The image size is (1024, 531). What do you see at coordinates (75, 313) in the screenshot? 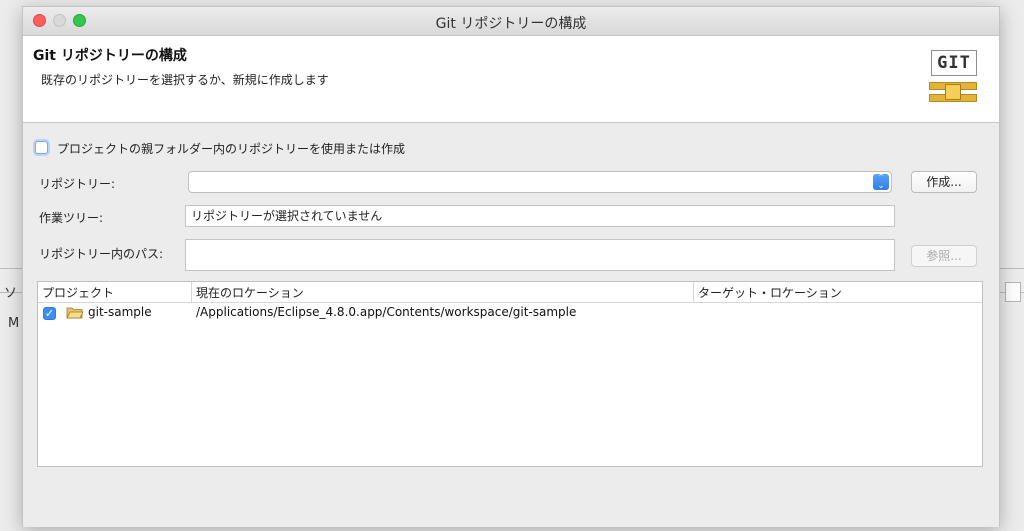
I see `folder-icon` at bounding box center [75, 313].